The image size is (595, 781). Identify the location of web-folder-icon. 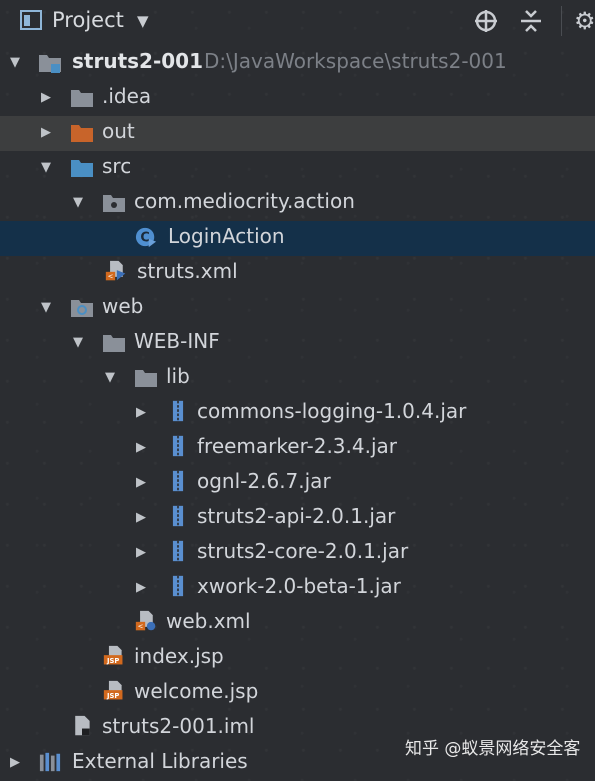
(82, 308).